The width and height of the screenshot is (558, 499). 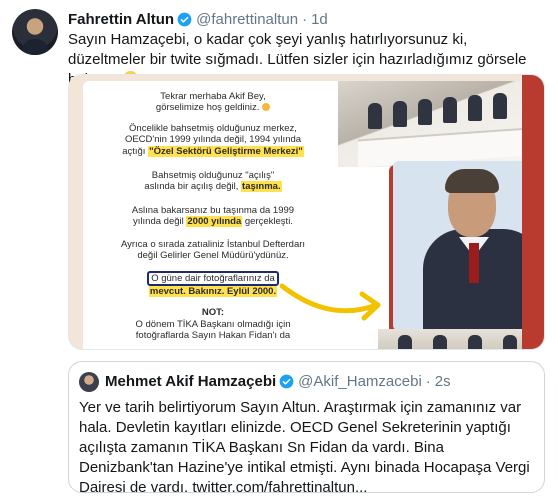 What do you see at coordinates (459, 339) in the screenshot?
I see `meeting-photo-bottom` at bounding box center [459, 339].